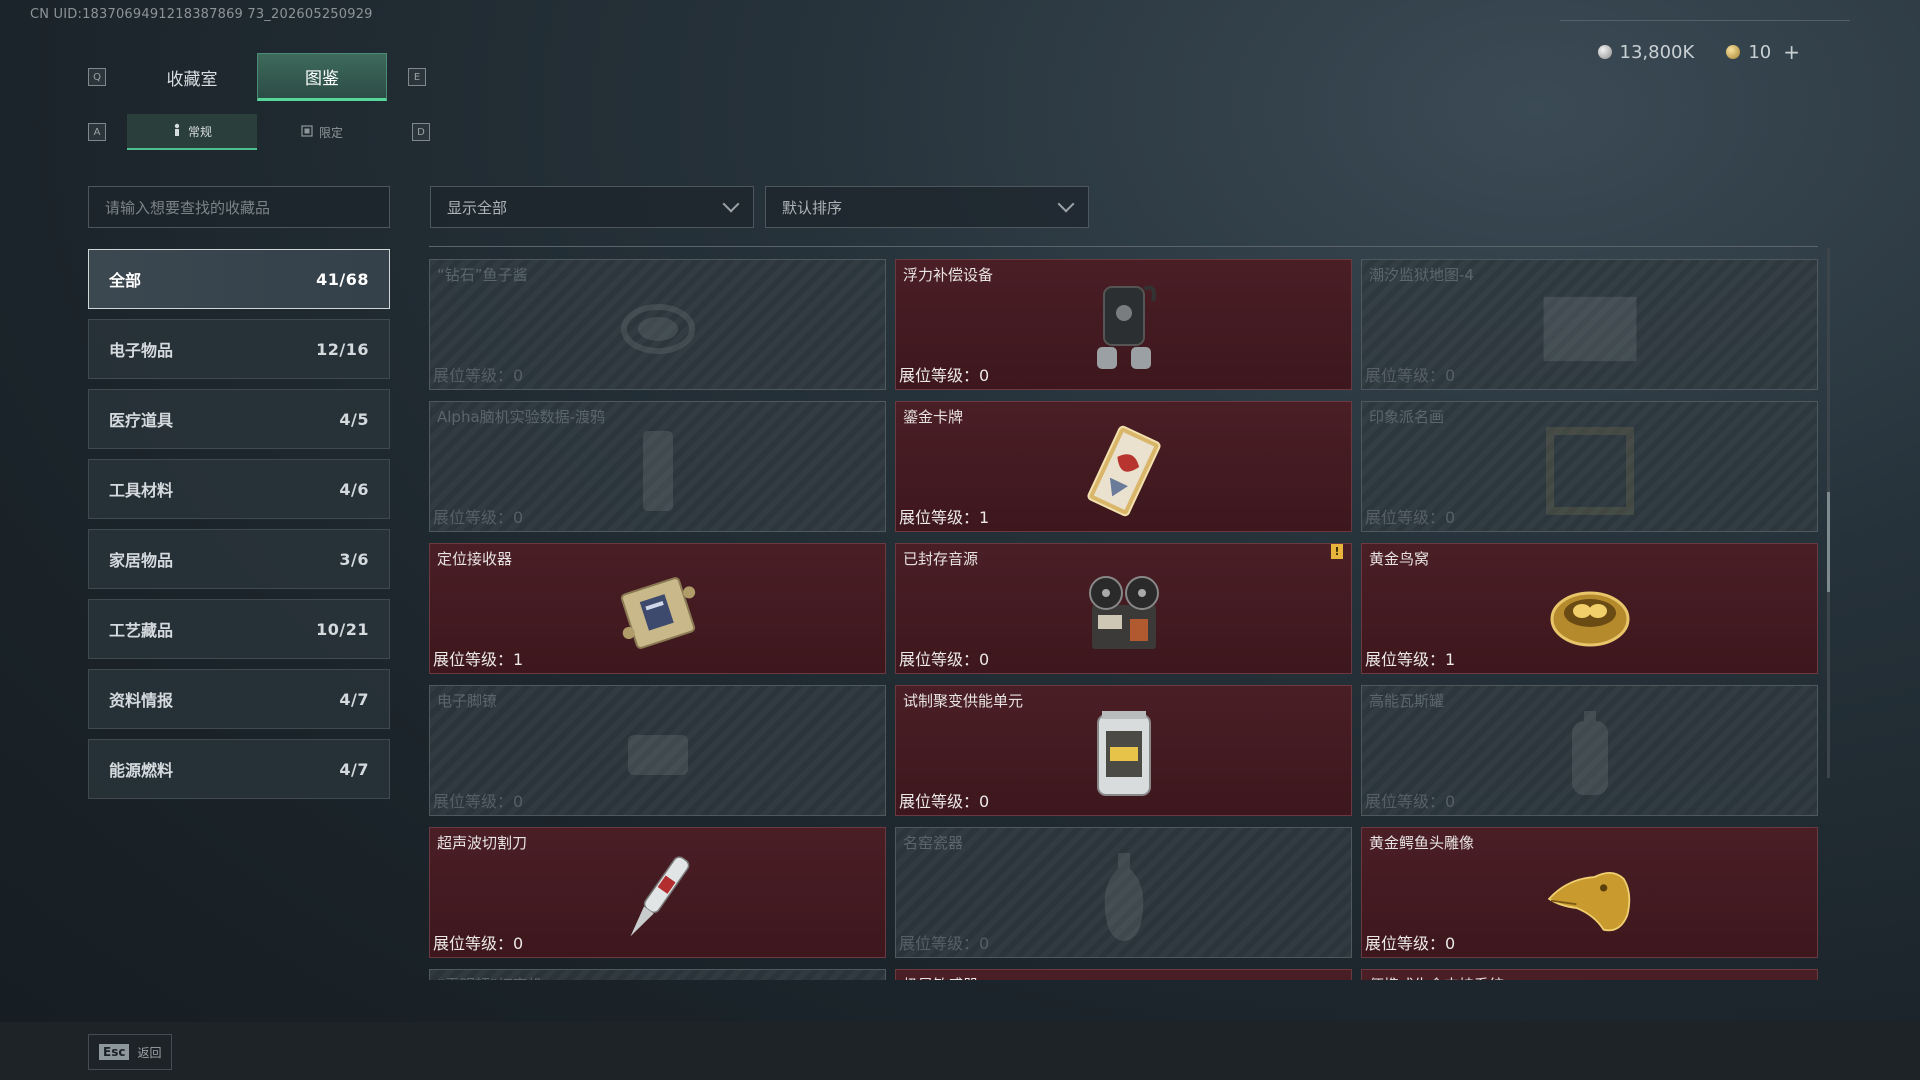 The width and height of the screenshot is (1920, 1080). I want to click on category-count: 12/16, so click(342, 349).